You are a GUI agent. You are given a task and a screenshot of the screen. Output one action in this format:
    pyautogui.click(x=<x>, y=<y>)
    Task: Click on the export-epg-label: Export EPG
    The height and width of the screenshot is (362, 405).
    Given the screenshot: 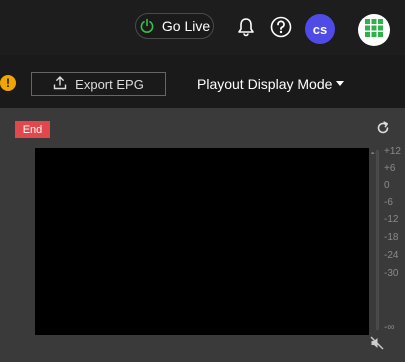 What is the action you would take?
    pyautogui.click(x=109, y=84)
    